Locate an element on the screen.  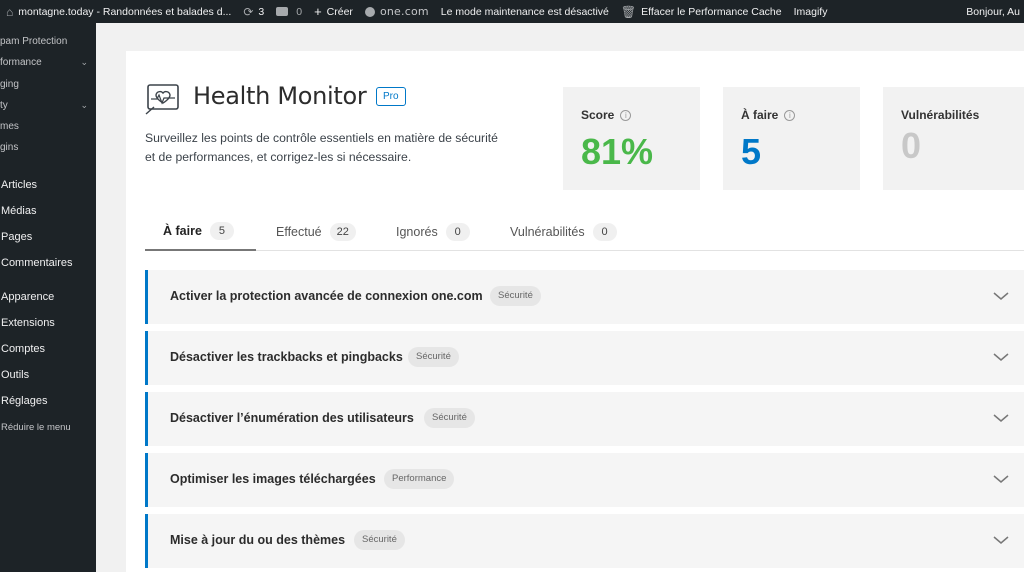
home-icon: ⌂ is located at coordinates (10, 11).